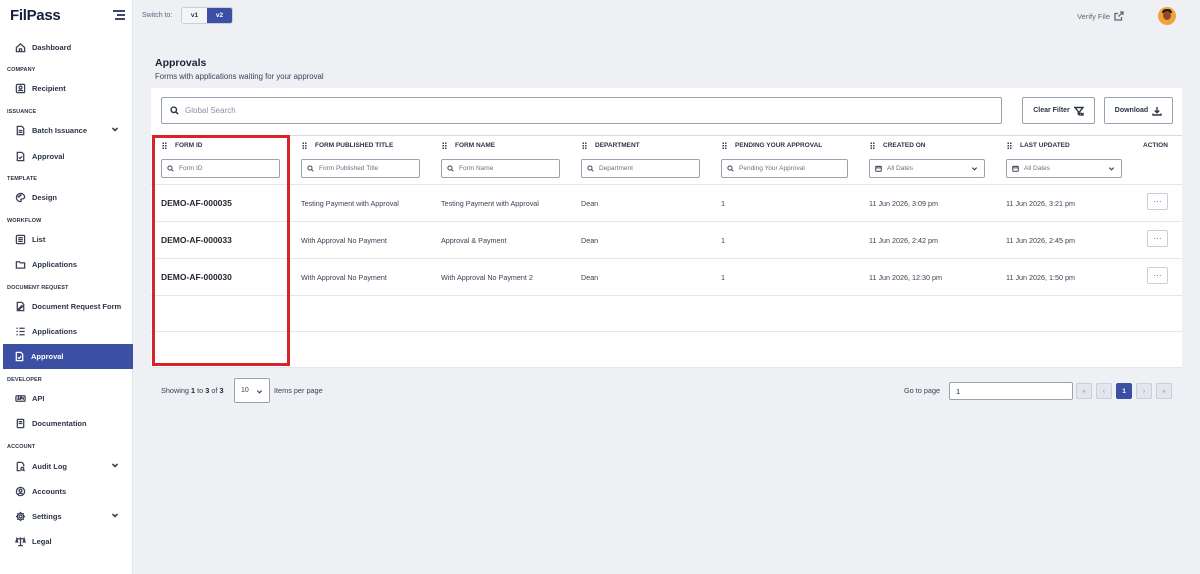  Describe the element at coordinates (68, 491) in the screenshot. I see `sidebar-item-accounts: Accounts` at that location.